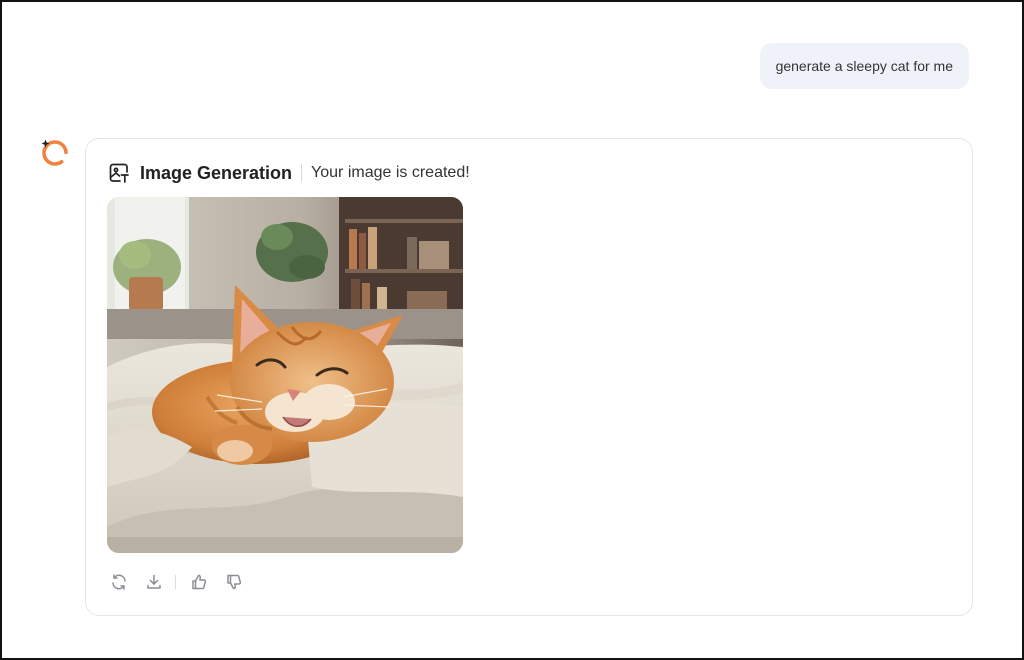 This screenshot has width=1024, height=660. What do you see at coordinates (119, 173) in the screenshot?
I see `image-generation-icon` at bounding box center [119, 173].